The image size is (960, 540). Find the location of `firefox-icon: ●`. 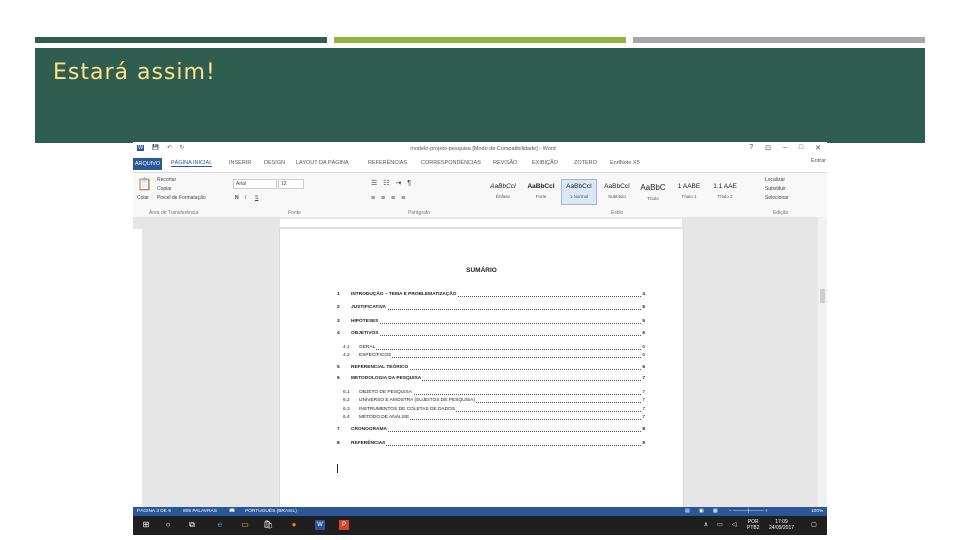

firefox-icon: ● is located at coordinates (294, 525).